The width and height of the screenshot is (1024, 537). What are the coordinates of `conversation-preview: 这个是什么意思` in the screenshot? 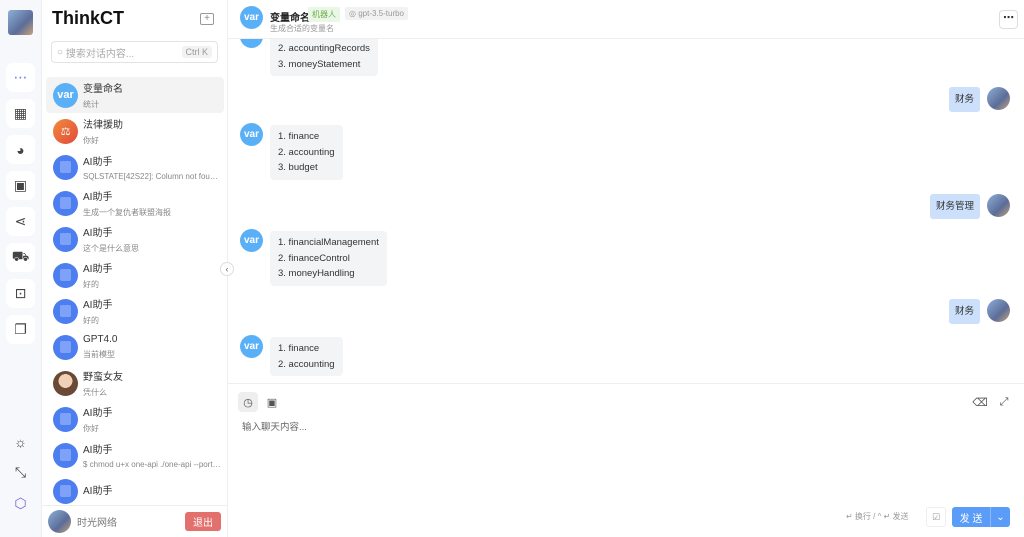 It's located at (111, 248).